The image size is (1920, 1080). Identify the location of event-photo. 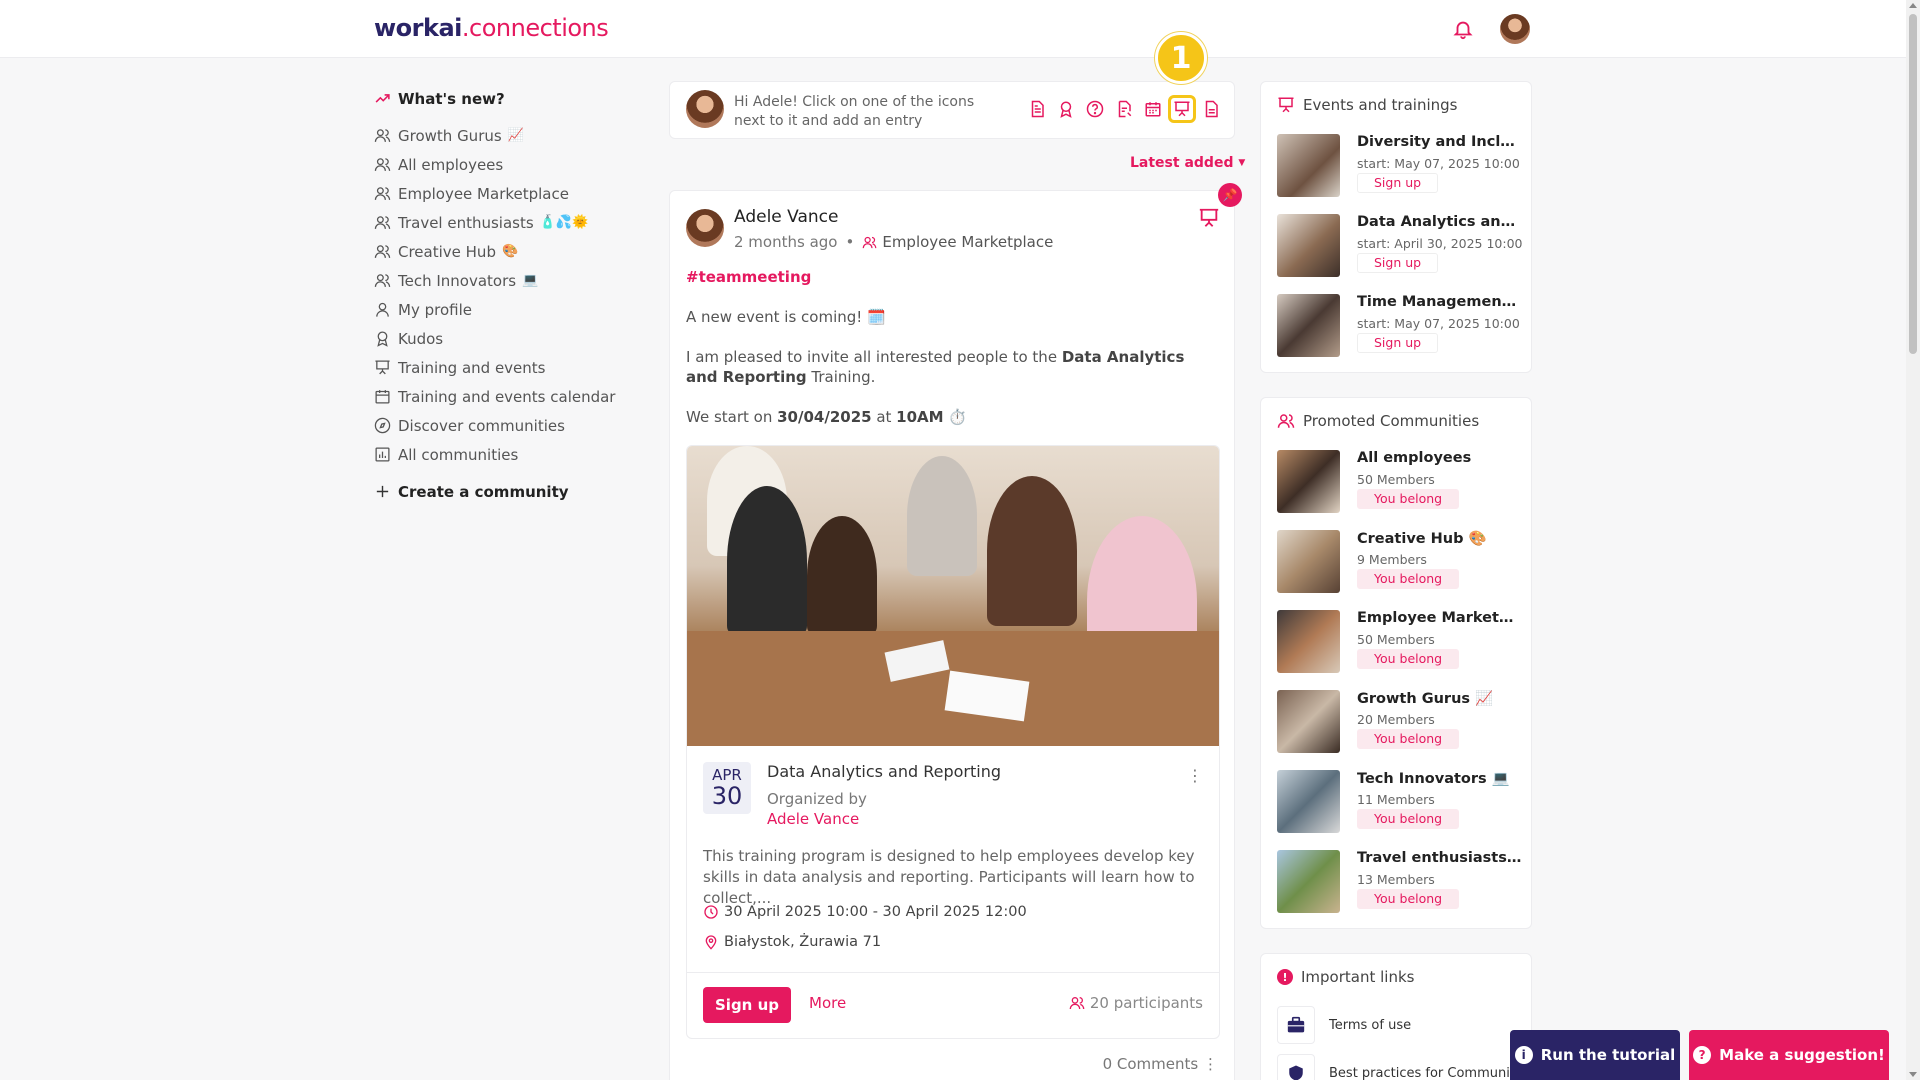
(953, 596).